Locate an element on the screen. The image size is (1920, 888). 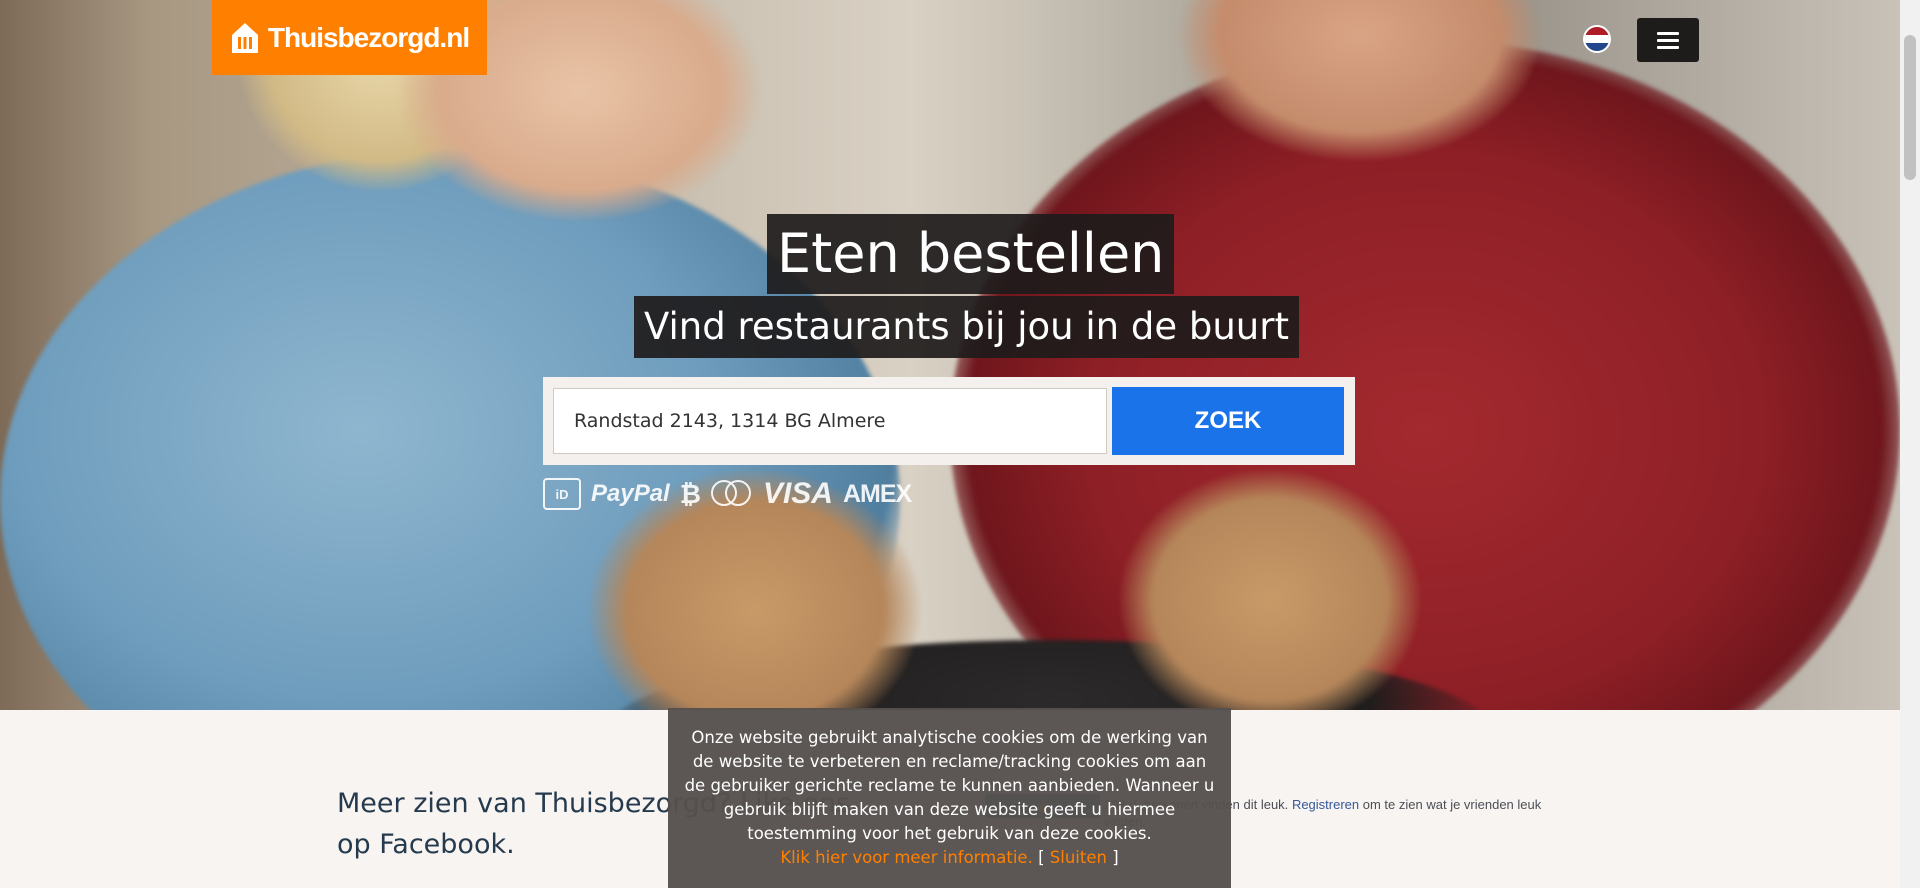
site-logo: Thuisbezorgd.nl is located at coordinates (349, 37).